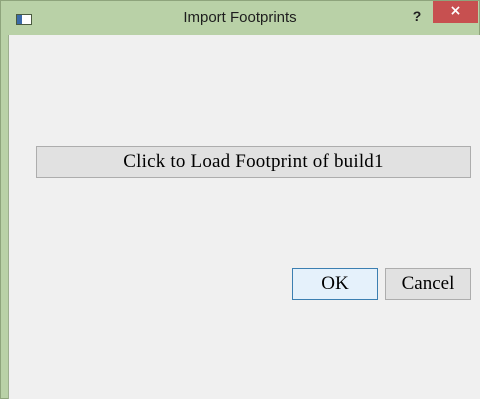 The height and width of the screenshot is (399, 480). I want to click on help-icon: ?, so click(417, 16).